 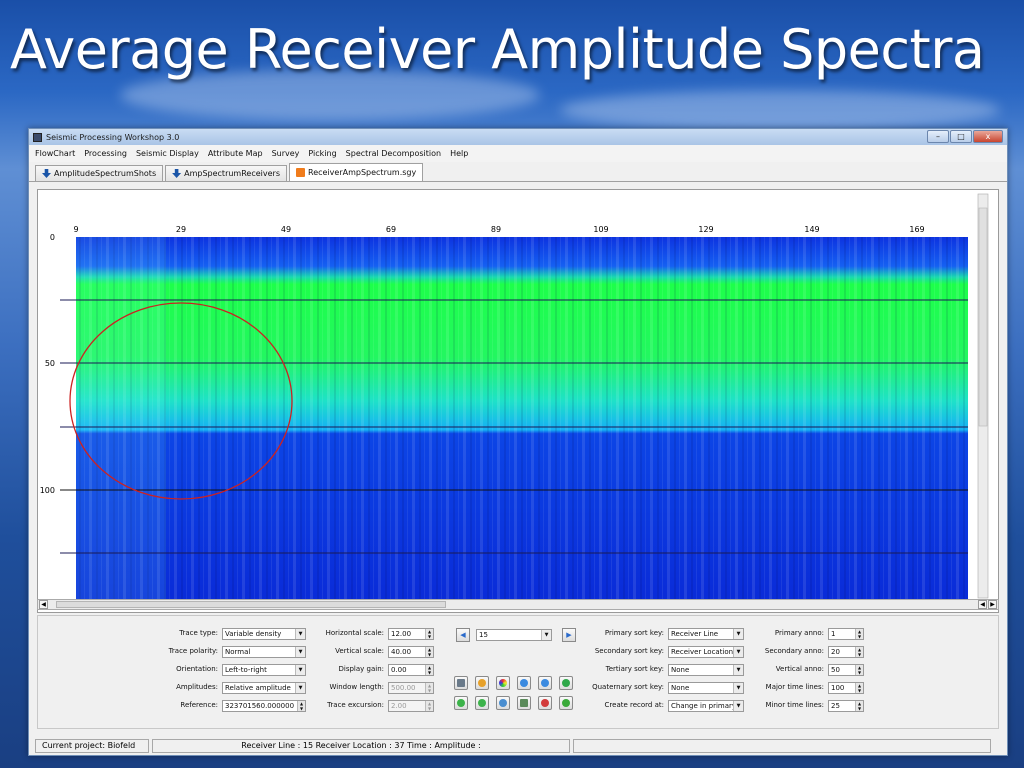 What do you see at coordinates (782, 746) in the screenshot?
I see `status-empty-panel` at bounding box center [782, 746].